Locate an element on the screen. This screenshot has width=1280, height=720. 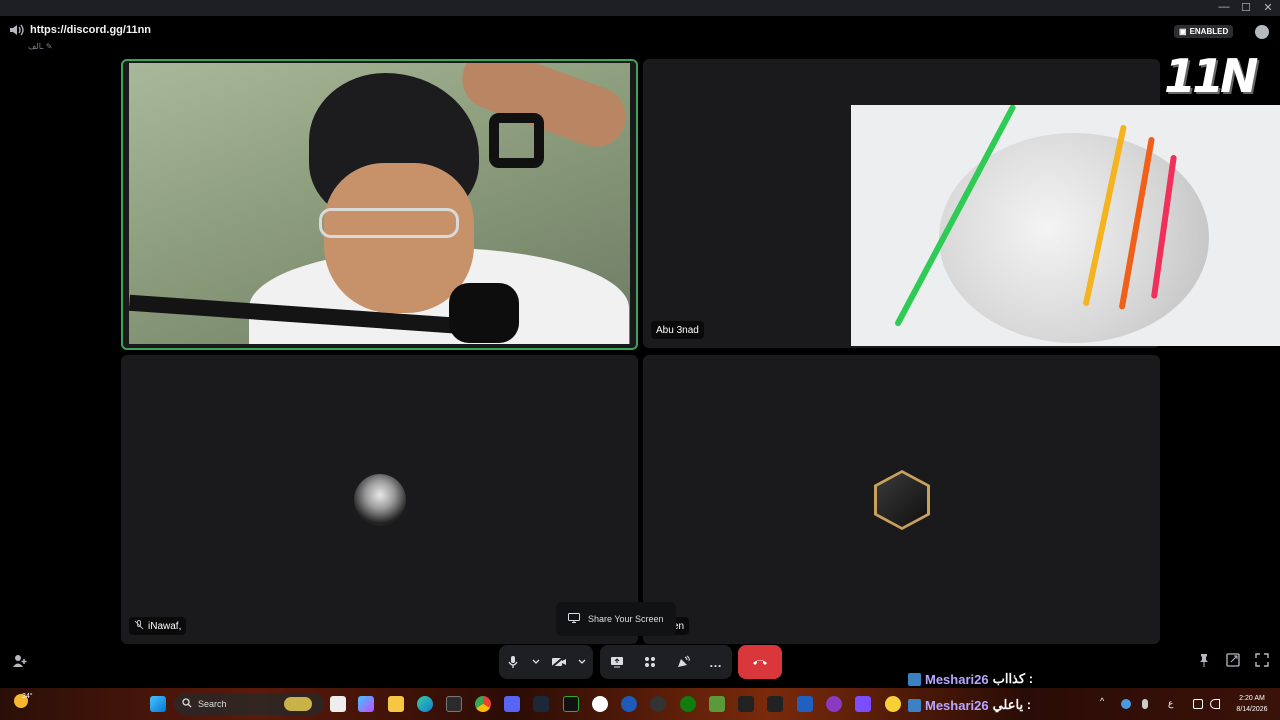
soundboard-button is located at coordinates (683, 662).